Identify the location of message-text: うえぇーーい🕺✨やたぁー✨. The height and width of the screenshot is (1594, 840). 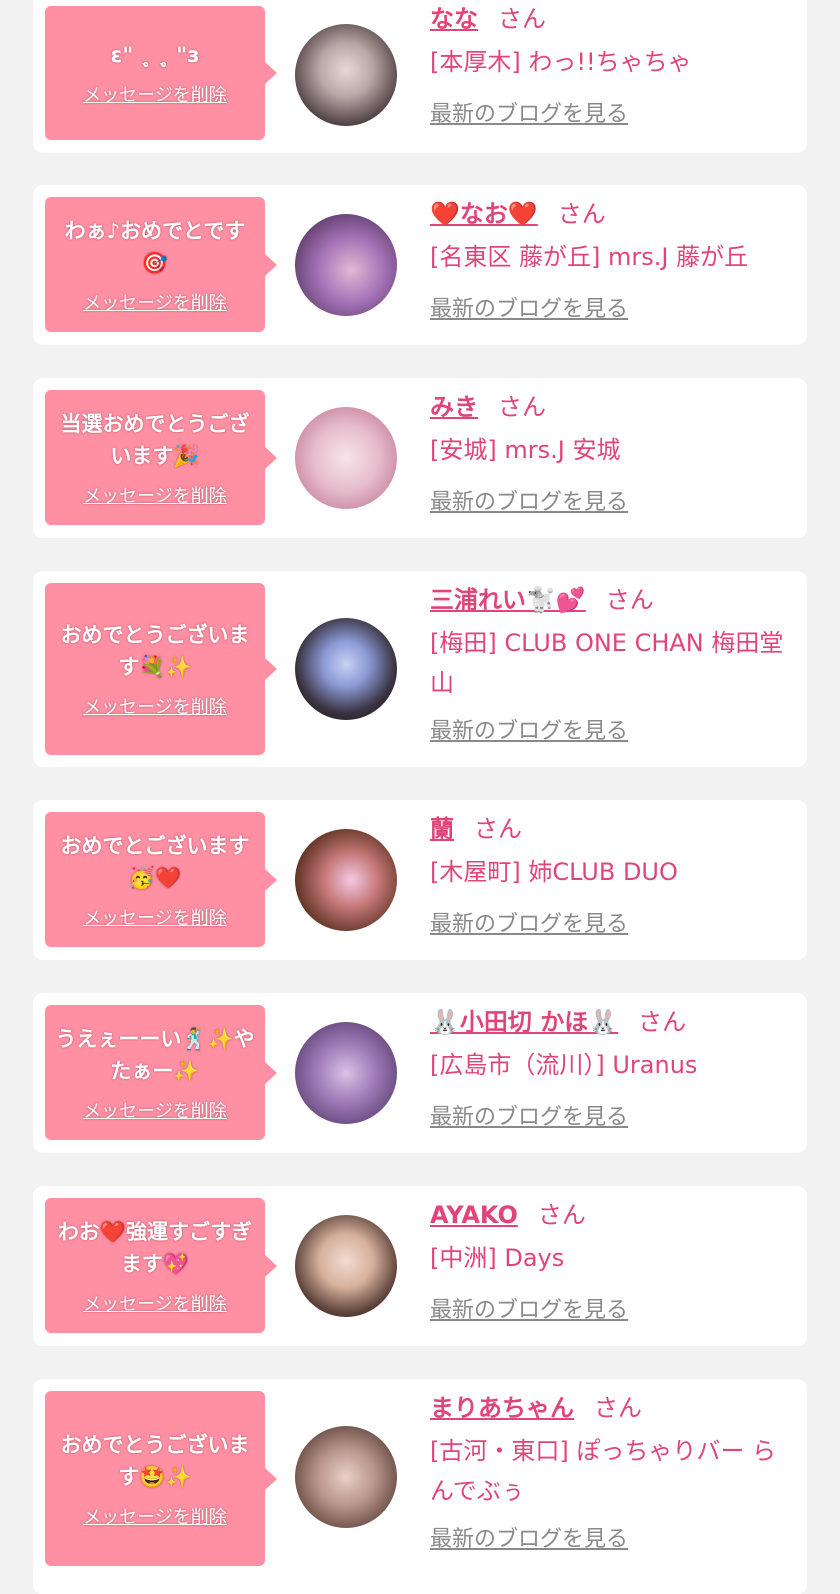
(155, 1054).